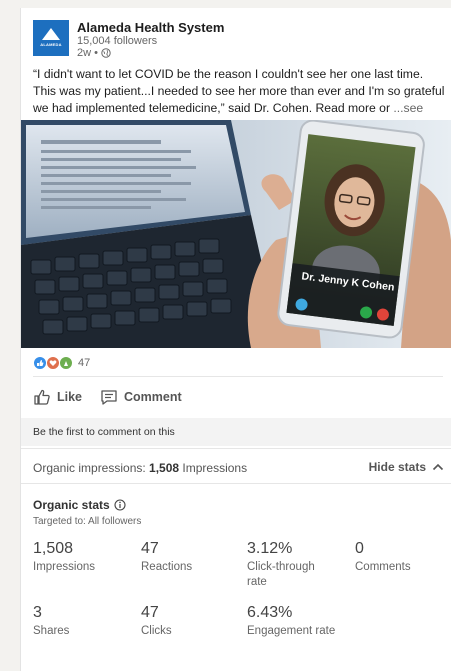  I want to click on celebrate-icon, so click(66, 363).